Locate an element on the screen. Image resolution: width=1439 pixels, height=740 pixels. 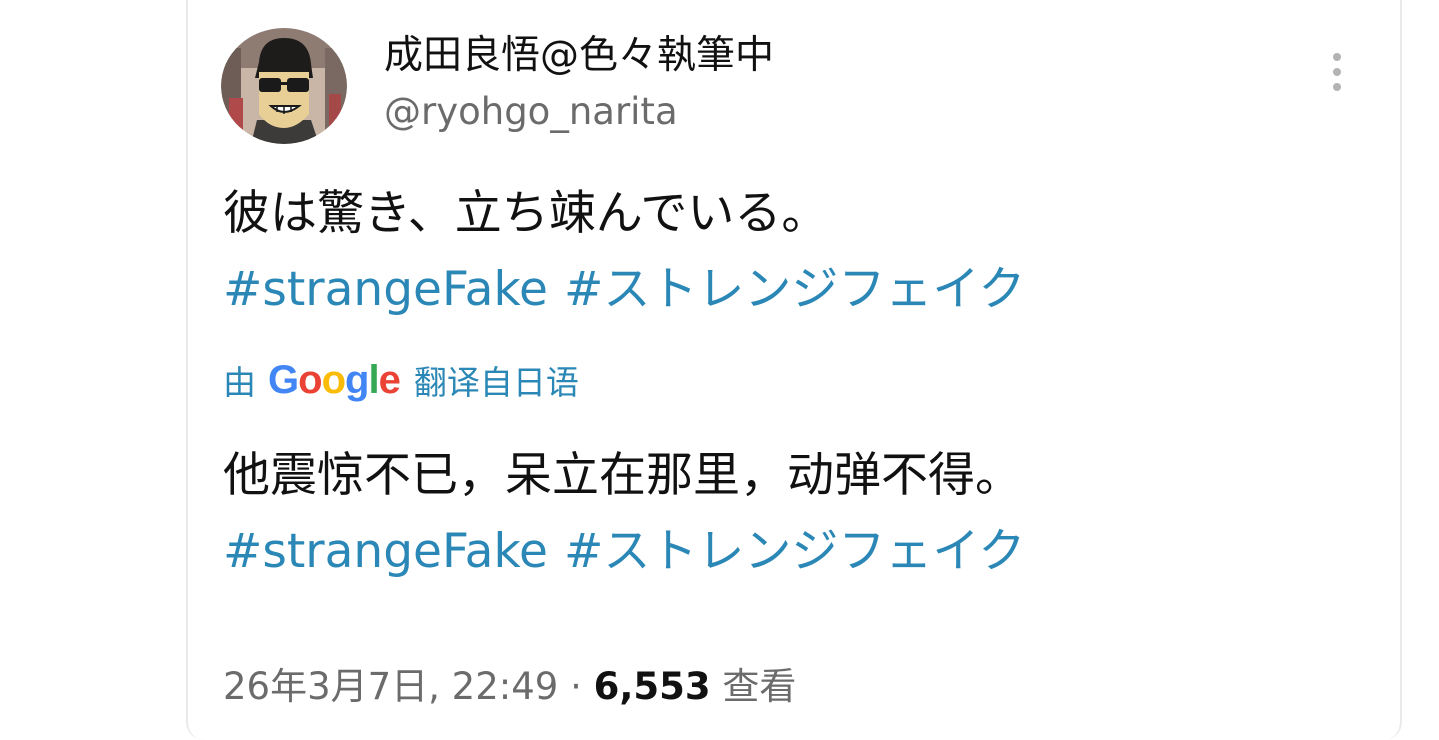
author-handle: @ryohgo_narita is located at coordinates (531, 112).